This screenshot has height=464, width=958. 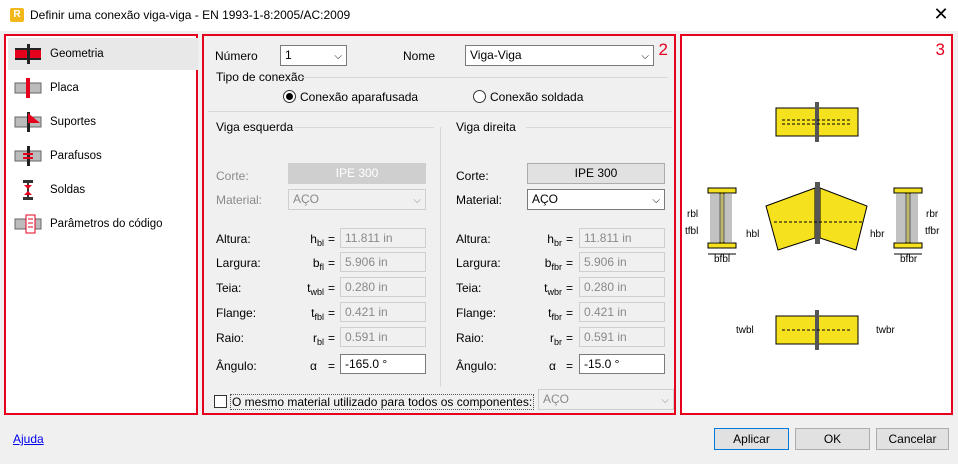 What do you see at coordinates (557, 243) in the screenshot?
I see `symbol-sub: br` at bounding box center [557, 243].